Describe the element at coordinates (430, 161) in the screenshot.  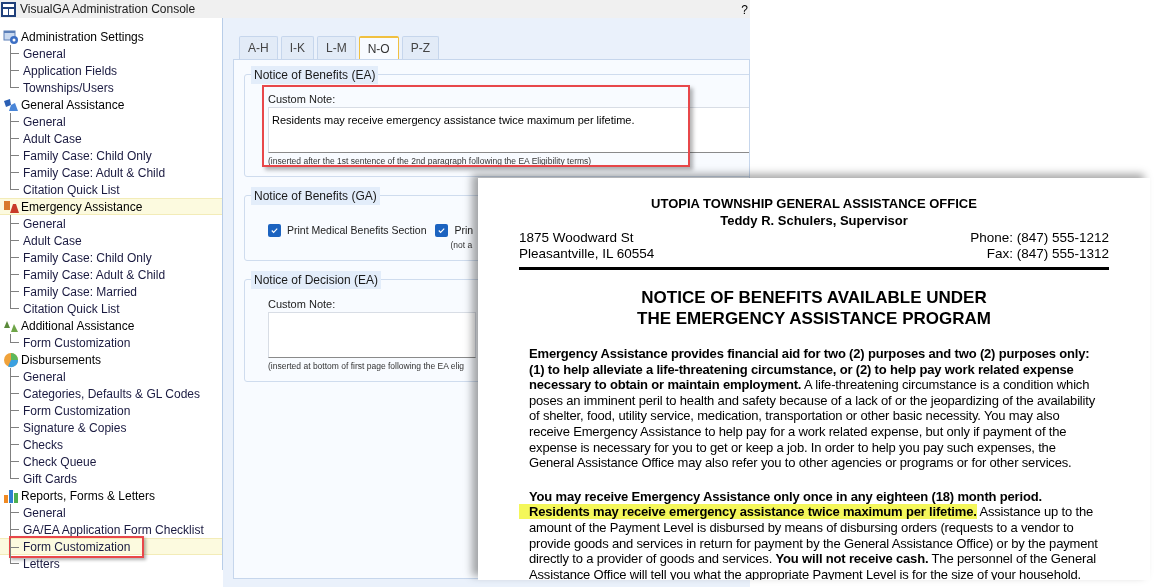
I see `field-hint: (inserted after the 1st sentence of the 2nd paragraph following the EA Eligibility terms)` at that location.